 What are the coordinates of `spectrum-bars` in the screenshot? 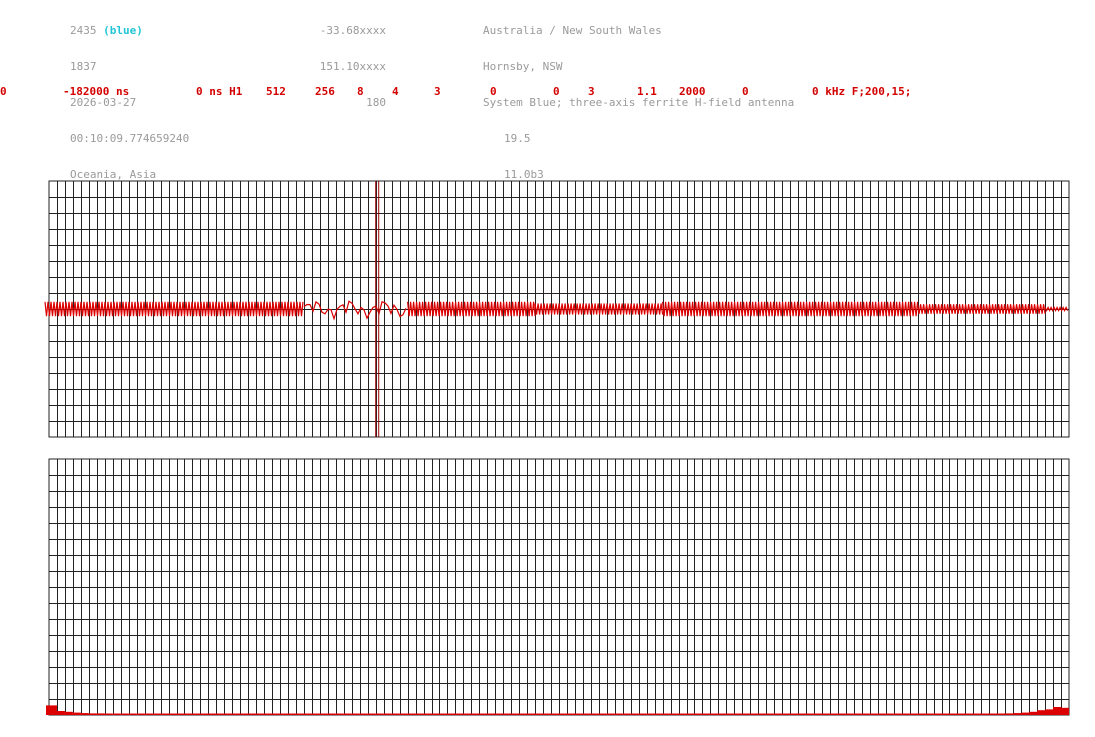 It's located at (557, 710).